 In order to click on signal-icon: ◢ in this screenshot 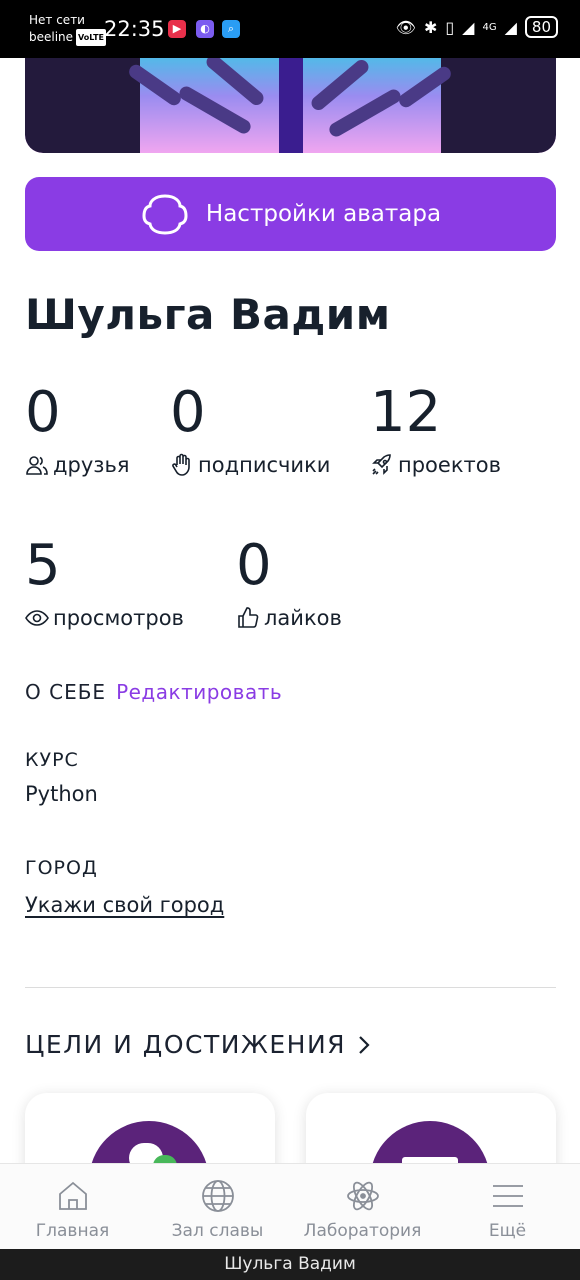, I will do `click(510, 27)`.